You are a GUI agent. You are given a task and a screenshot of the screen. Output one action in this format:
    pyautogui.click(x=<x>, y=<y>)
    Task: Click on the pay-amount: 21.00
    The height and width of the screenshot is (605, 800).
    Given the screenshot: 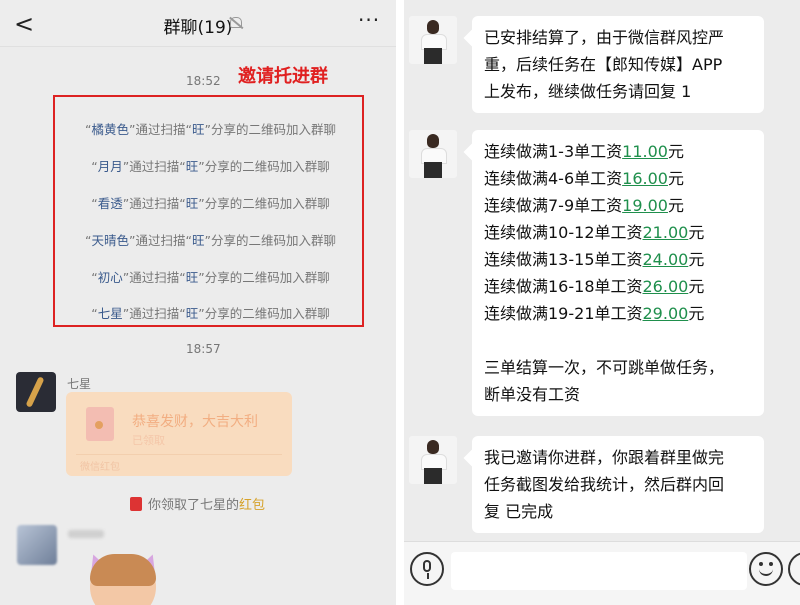 What is the action you would take?
    pyautogui.click(x=665, y=232)
    